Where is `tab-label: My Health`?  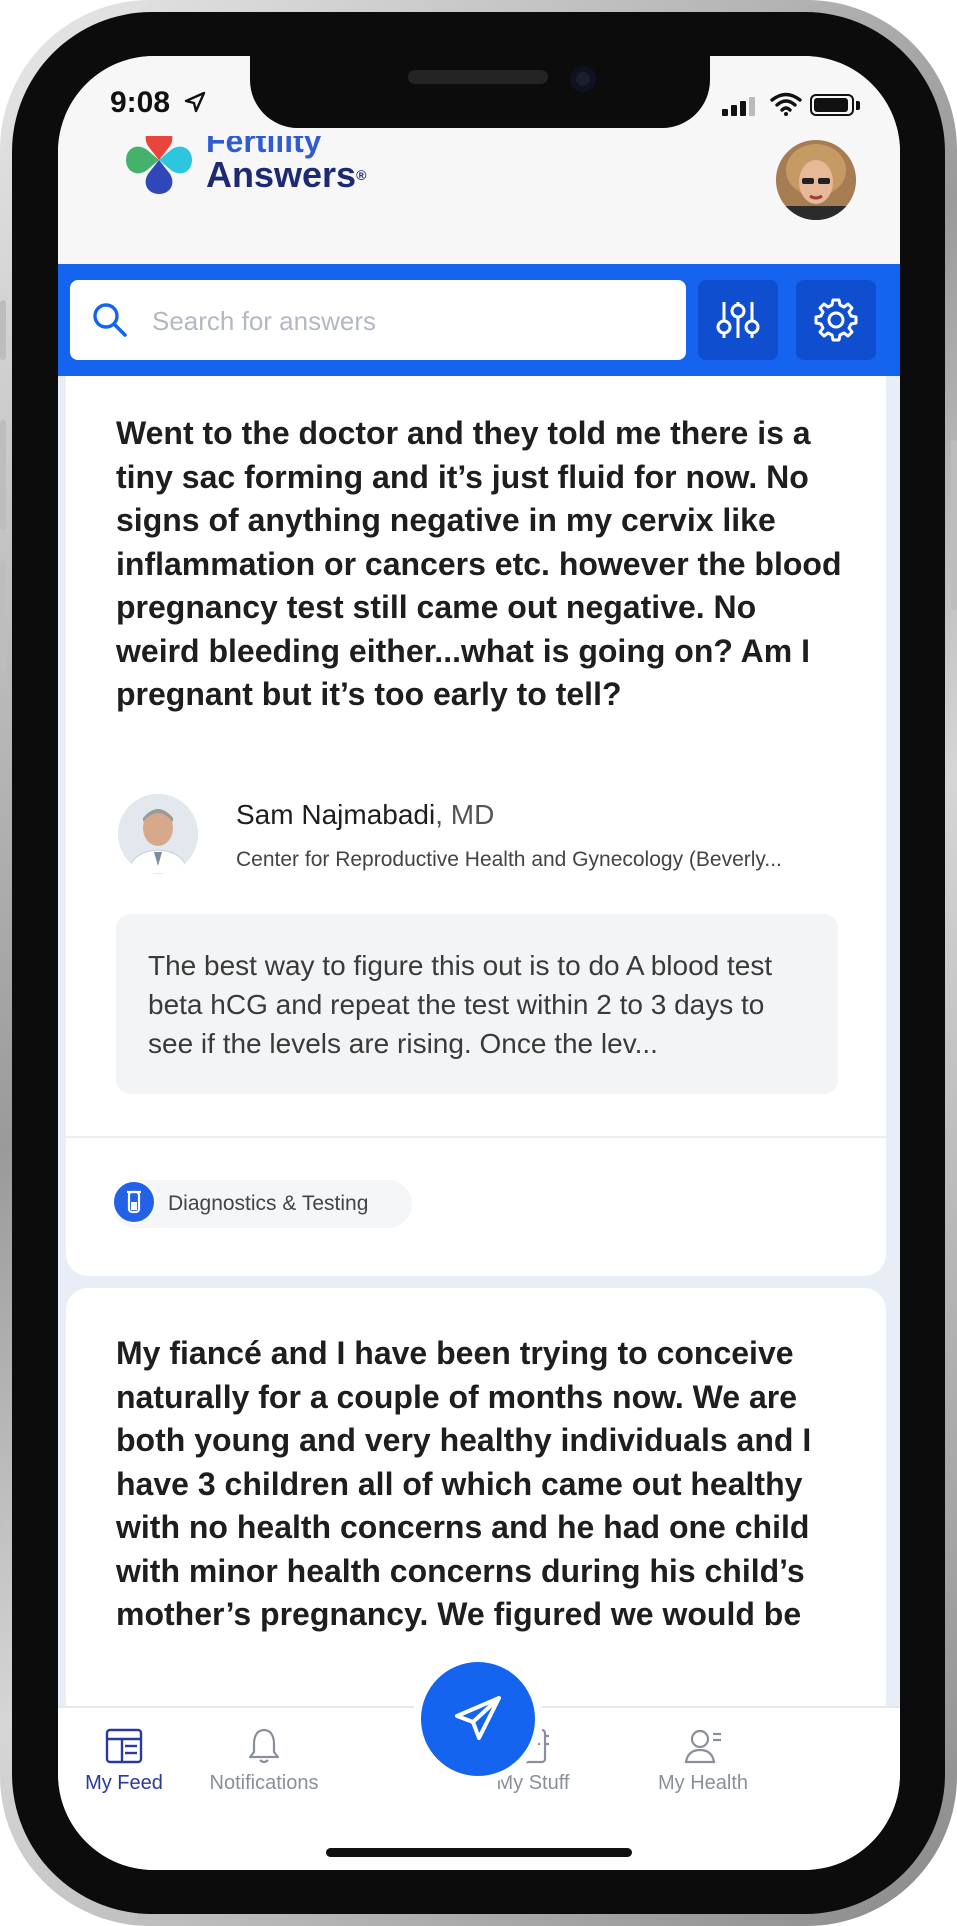
tab-label: My Health is located at coordinates (703, 1783).